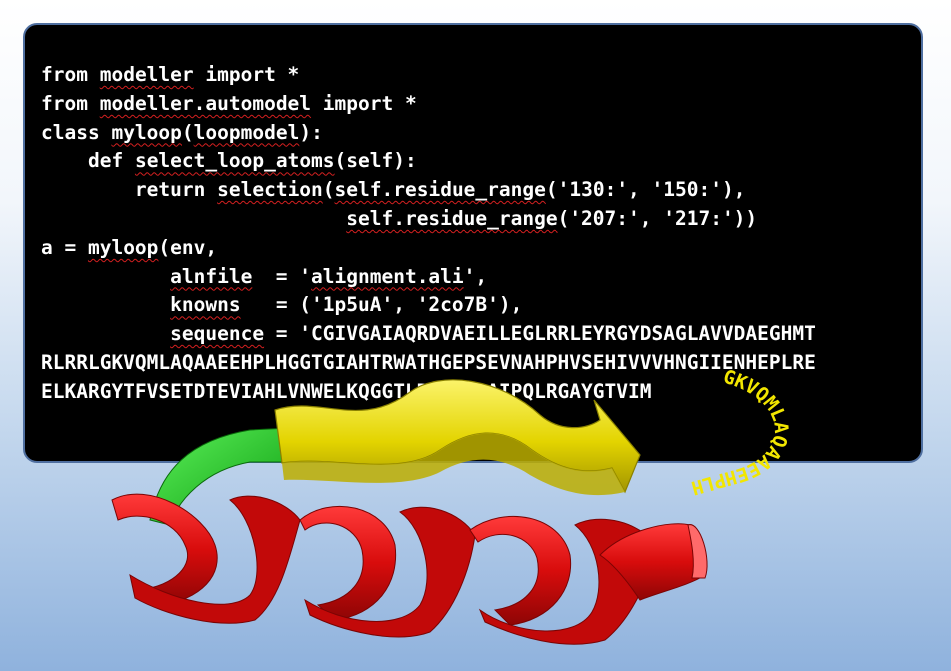  Describe the element at coordinates (409, 569) in the screenshot. I see `helix-ribbon-icon` at that location.